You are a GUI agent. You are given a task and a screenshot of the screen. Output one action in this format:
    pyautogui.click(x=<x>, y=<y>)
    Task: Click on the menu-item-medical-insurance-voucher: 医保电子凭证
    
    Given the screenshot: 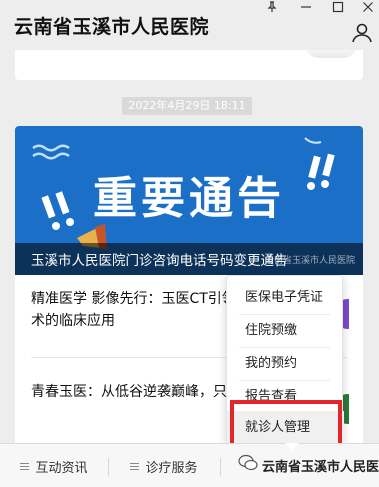 What is the action you would take?
    pyautogui.click(x=285, y=298)
    